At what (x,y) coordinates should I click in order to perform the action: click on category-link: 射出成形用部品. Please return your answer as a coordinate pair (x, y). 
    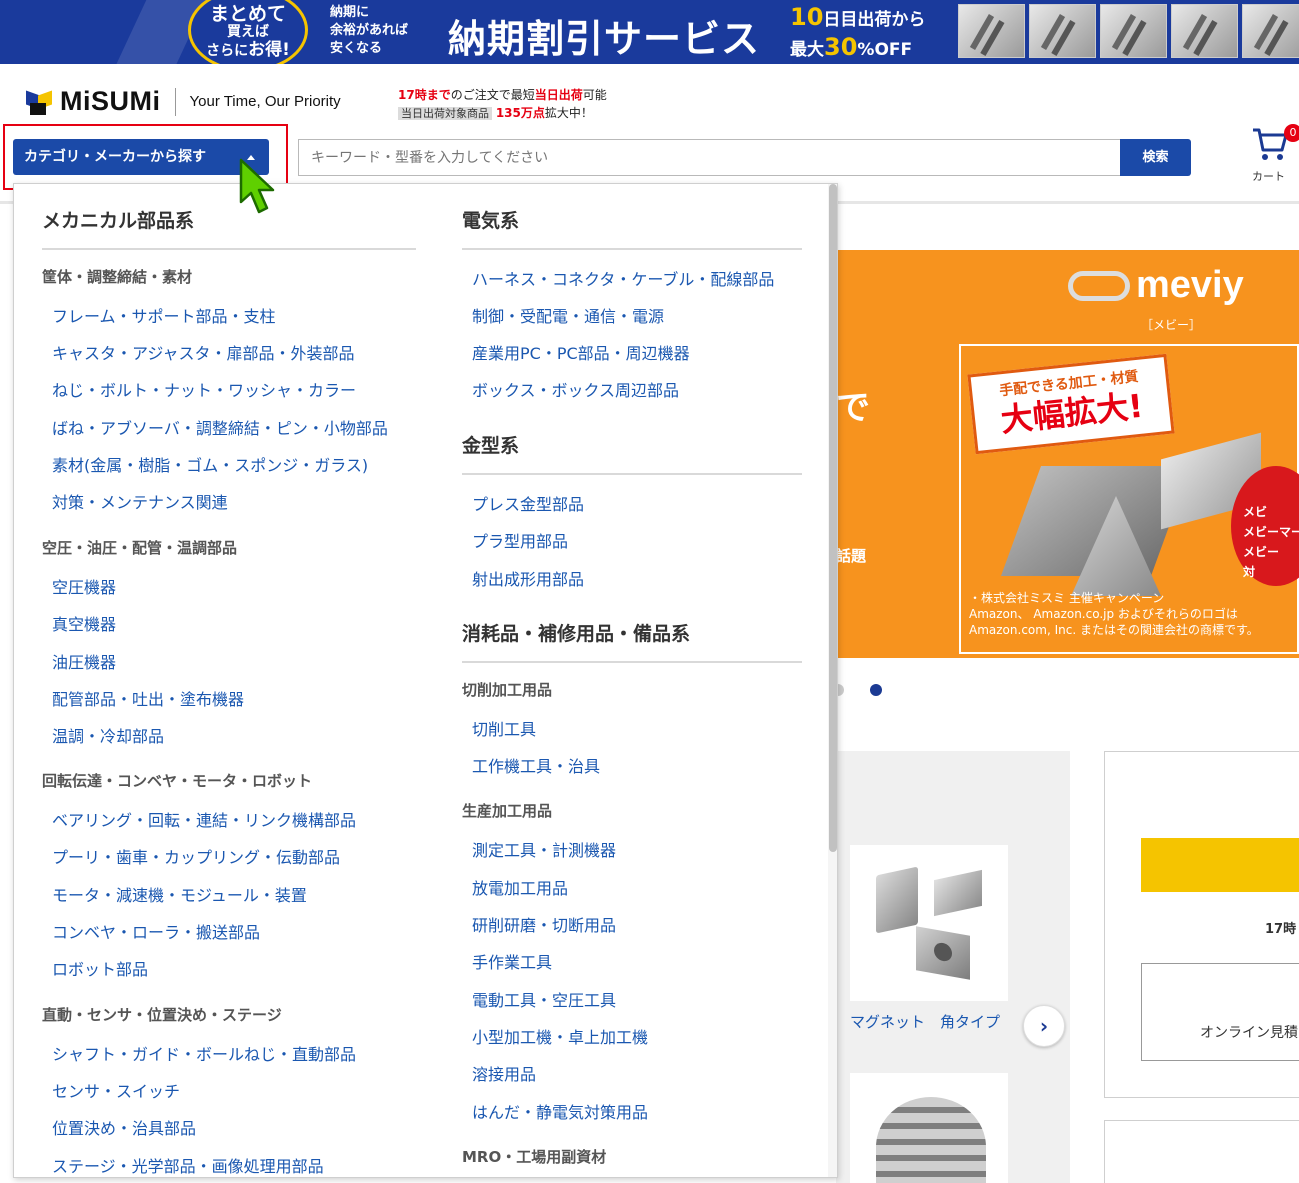
    Looking at the image, I should click on (528, 578).